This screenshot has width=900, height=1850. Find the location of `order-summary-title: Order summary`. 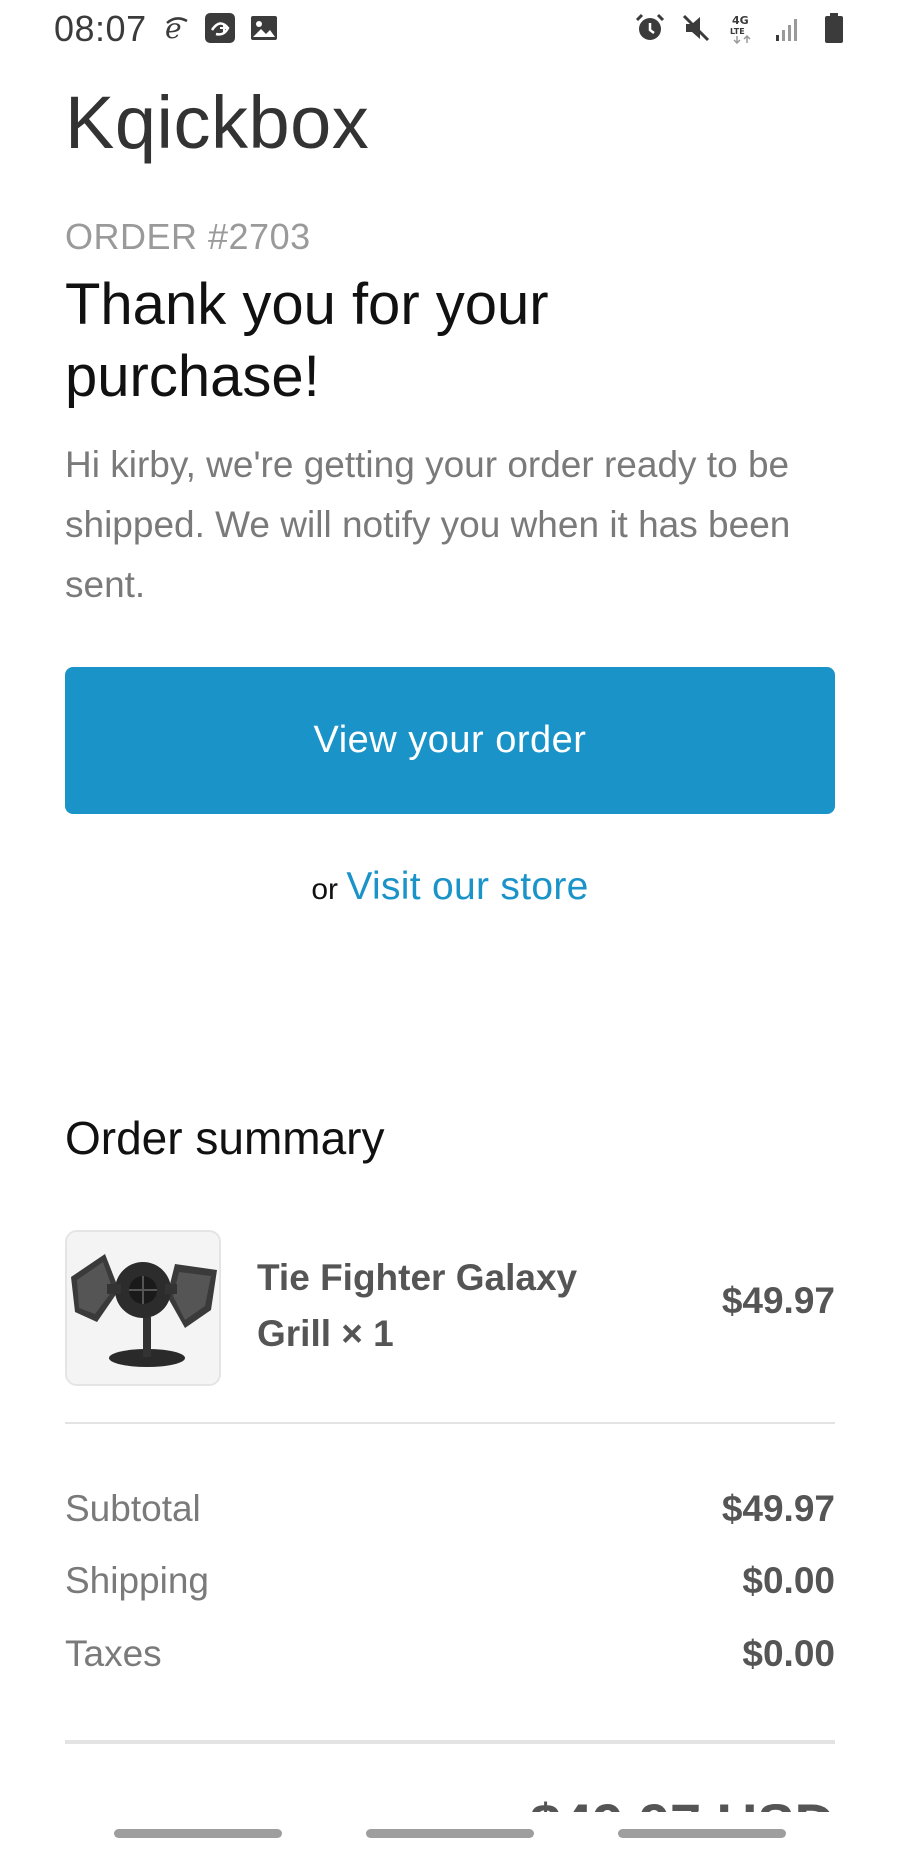

order-summary-title: Order summary is located at coordinates (225, 1138).